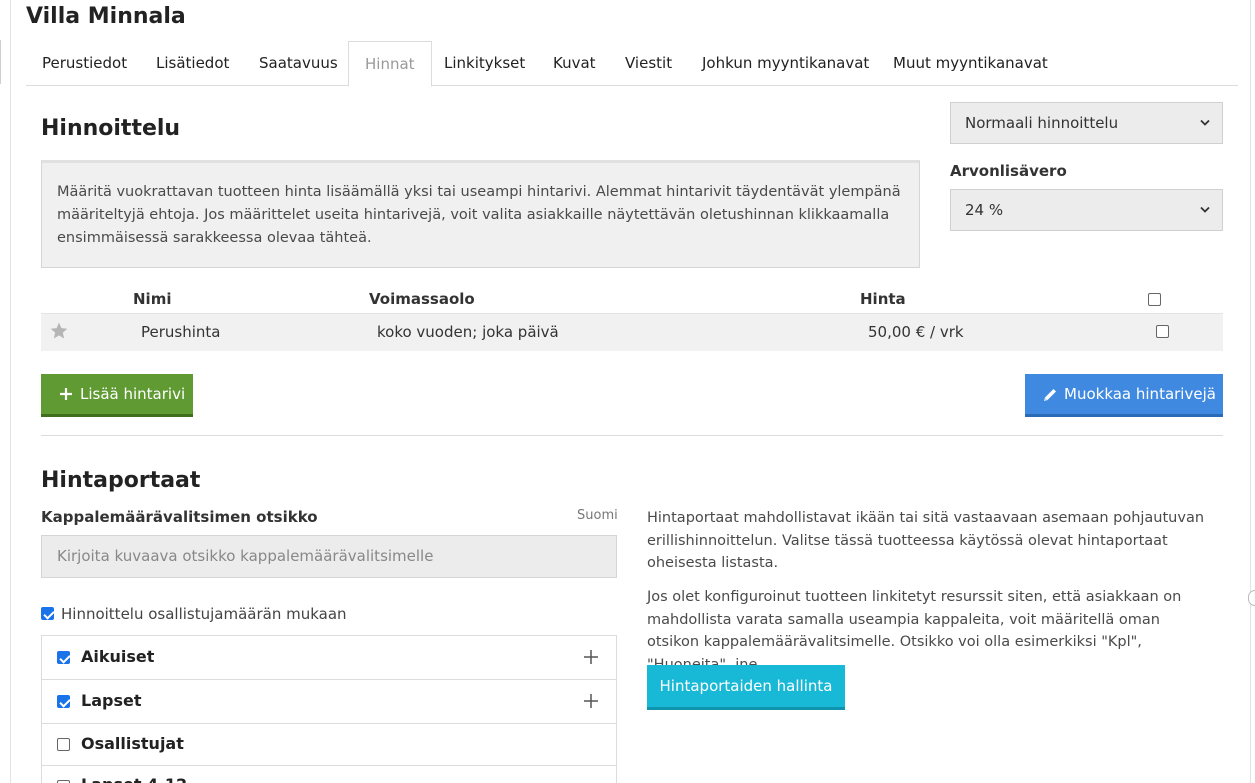 The height and width of the screenshot is (783, 1255). I want to click on tab-viestit: Viestit, so click(648, 63).